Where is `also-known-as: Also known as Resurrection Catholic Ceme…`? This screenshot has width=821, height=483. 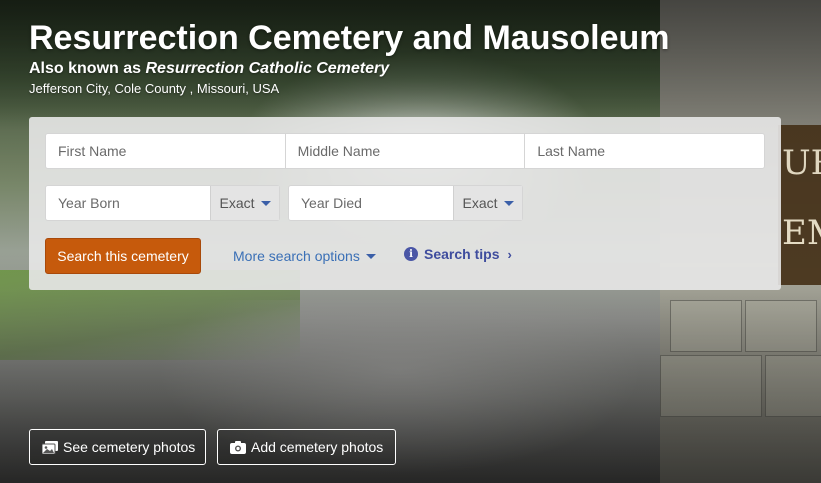 also-known-as: Also known as Resurrection Catholic Ceme… is located at coordinates (209, 69).